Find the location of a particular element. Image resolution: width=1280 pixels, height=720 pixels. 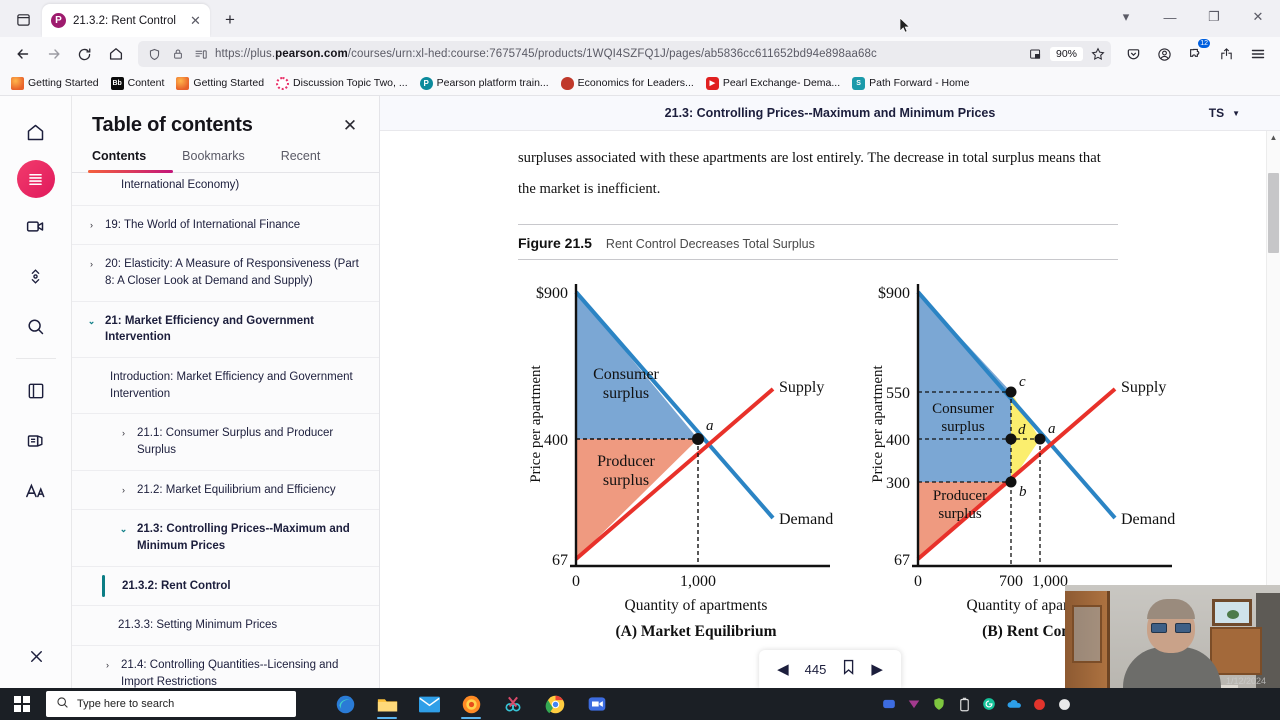

rail-item-flashcards is located at coordinates (36, 441).